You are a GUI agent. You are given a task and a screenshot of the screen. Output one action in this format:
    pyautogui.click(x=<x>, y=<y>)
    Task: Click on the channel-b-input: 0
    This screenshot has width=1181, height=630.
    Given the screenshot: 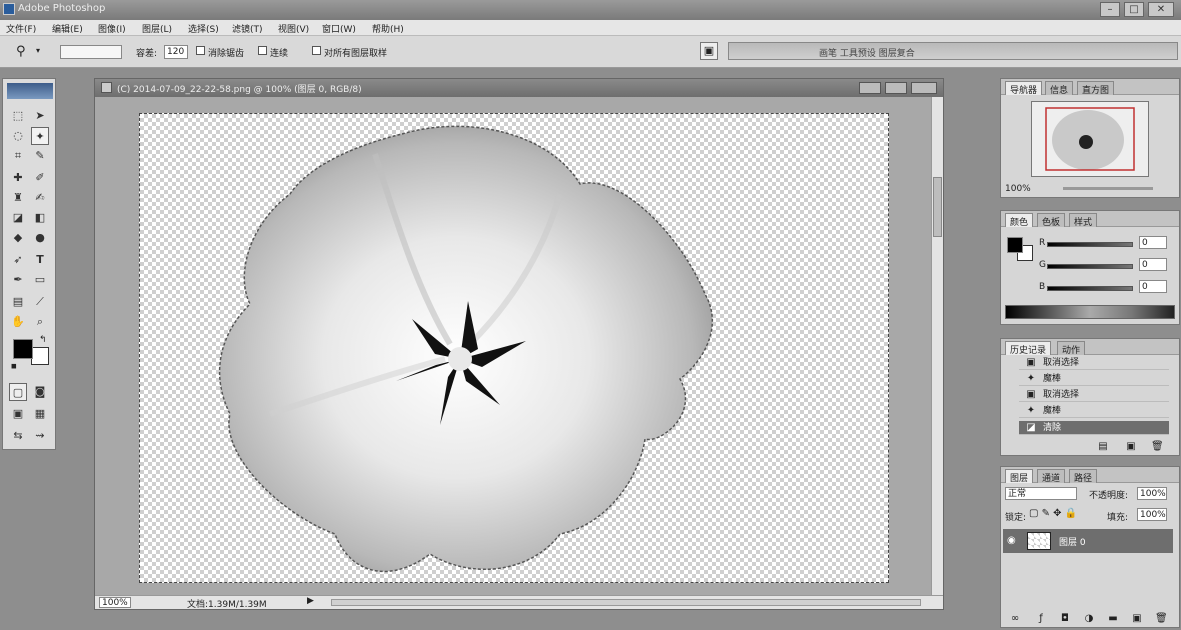 What is the action you would take?
    pyautogui.click(x=1153, y=286)
    